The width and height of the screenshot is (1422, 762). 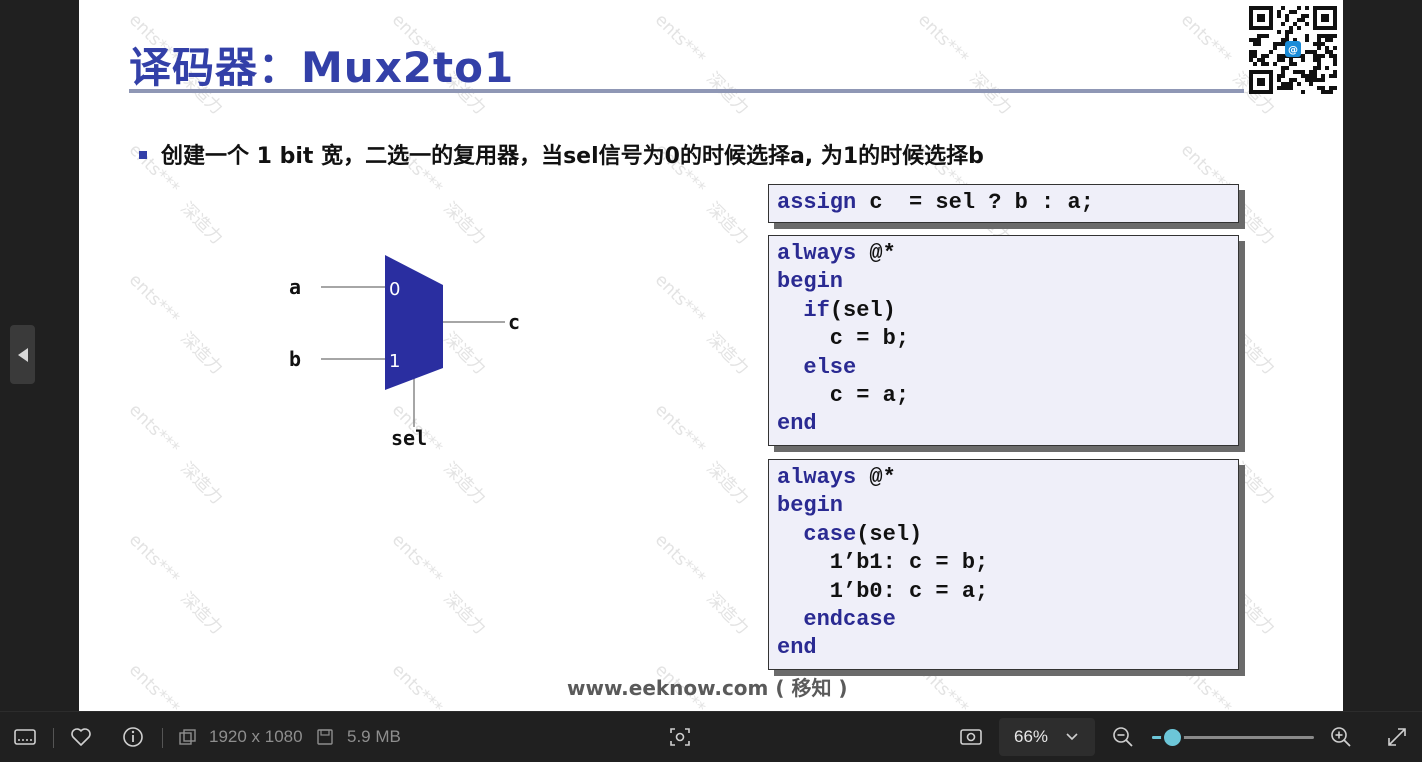 I want to click on zoom-out-button, so click(x=1123, y=737).